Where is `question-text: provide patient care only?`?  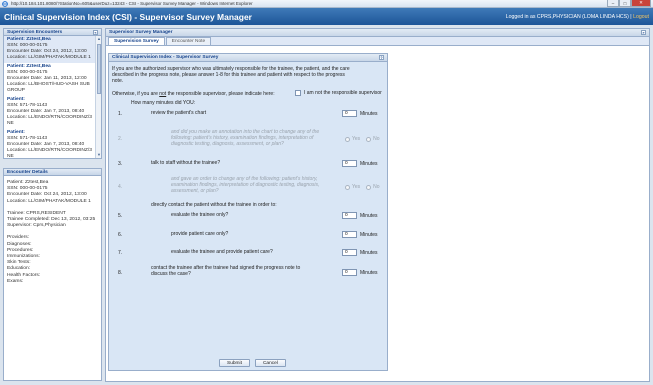 question-text: provide patient care only? is located at coordinates (200, 234).